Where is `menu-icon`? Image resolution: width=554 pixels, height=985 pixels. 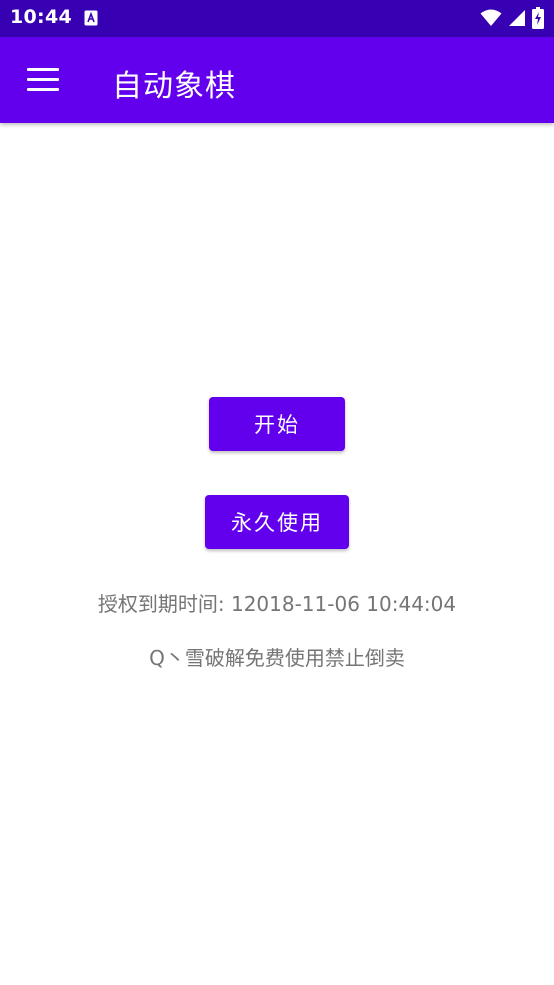 menu-icon is located at coordinates (43, 80).